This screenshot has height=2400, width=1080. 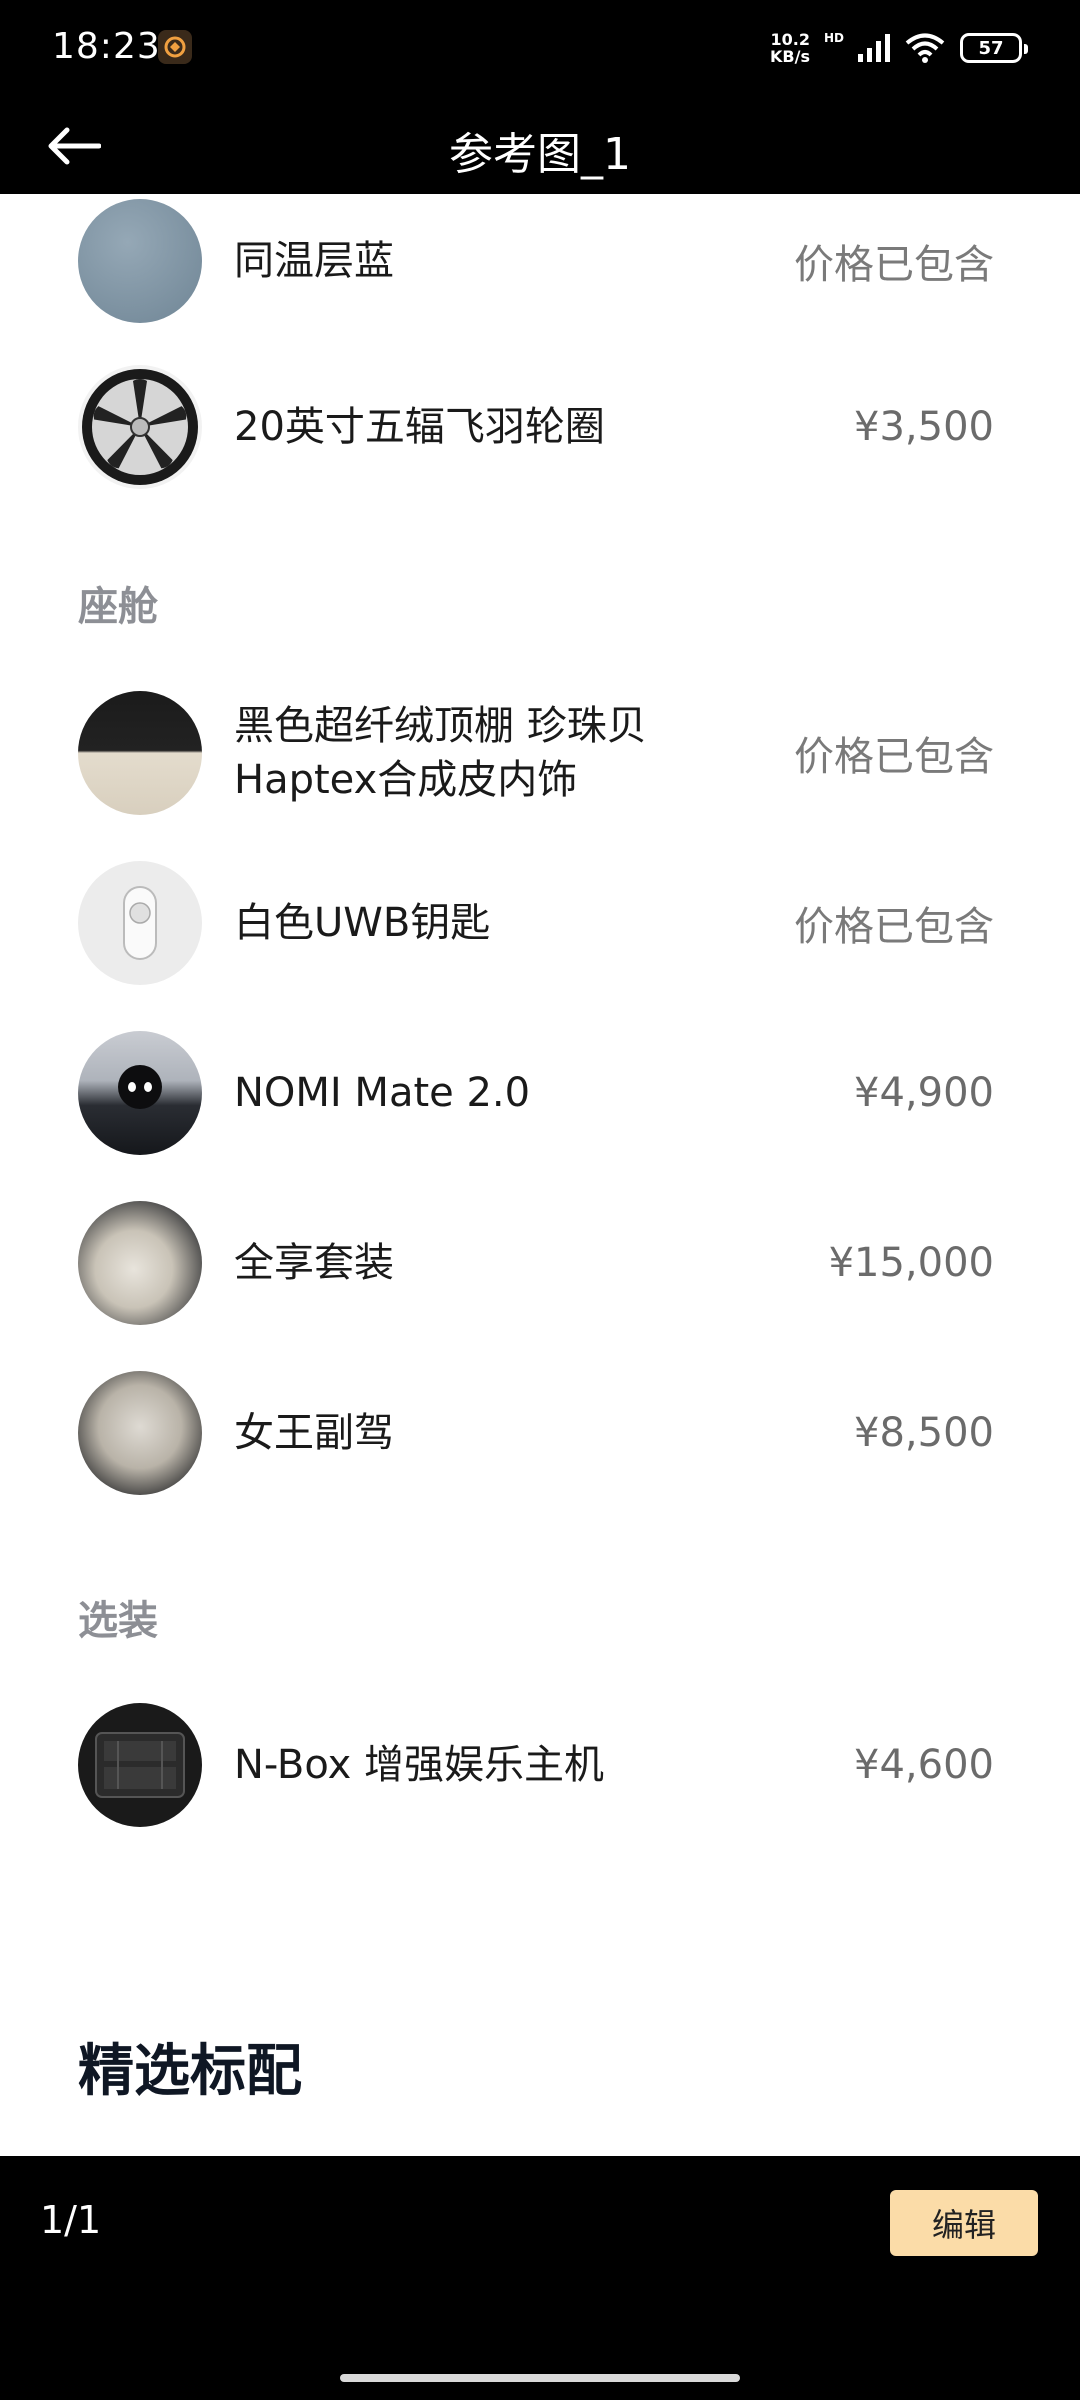 What do you see at coordinates (540, 154) in the screenshot?
I see `page-title: 参考图_1` at bounding box center [540, 154].